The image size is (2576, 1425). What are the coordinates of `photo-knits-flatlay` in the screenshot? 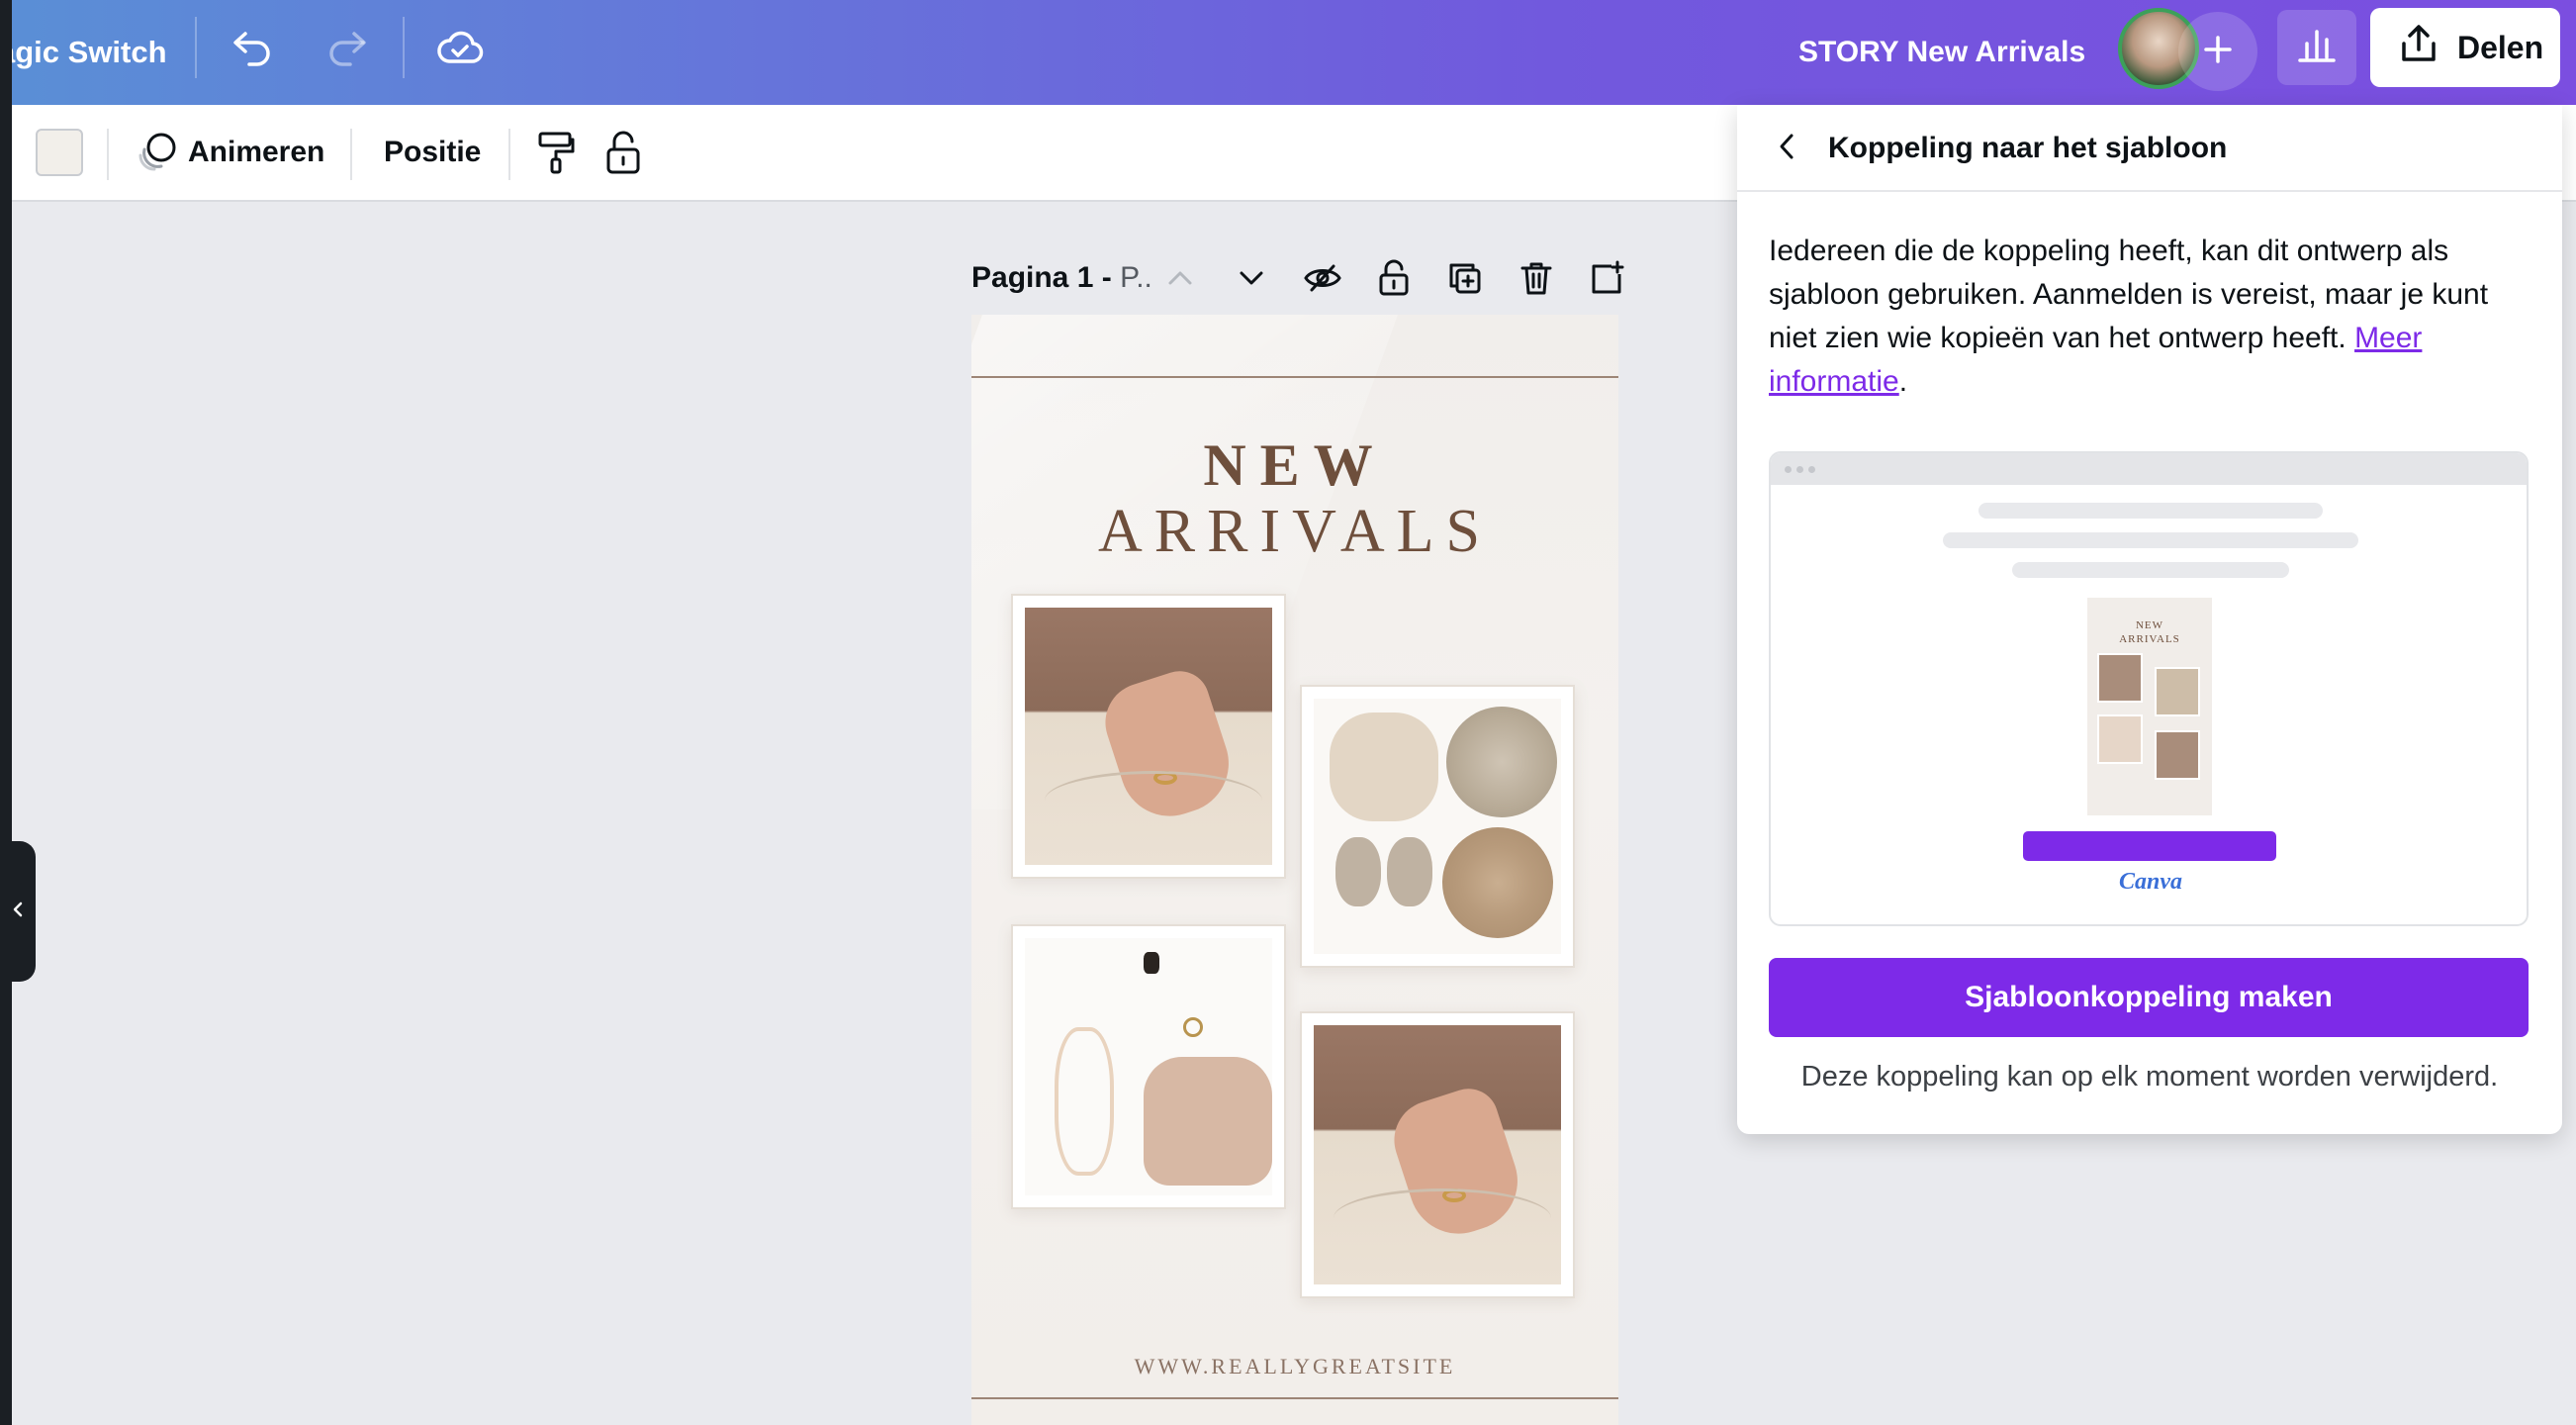 It's located at (1437, 827).